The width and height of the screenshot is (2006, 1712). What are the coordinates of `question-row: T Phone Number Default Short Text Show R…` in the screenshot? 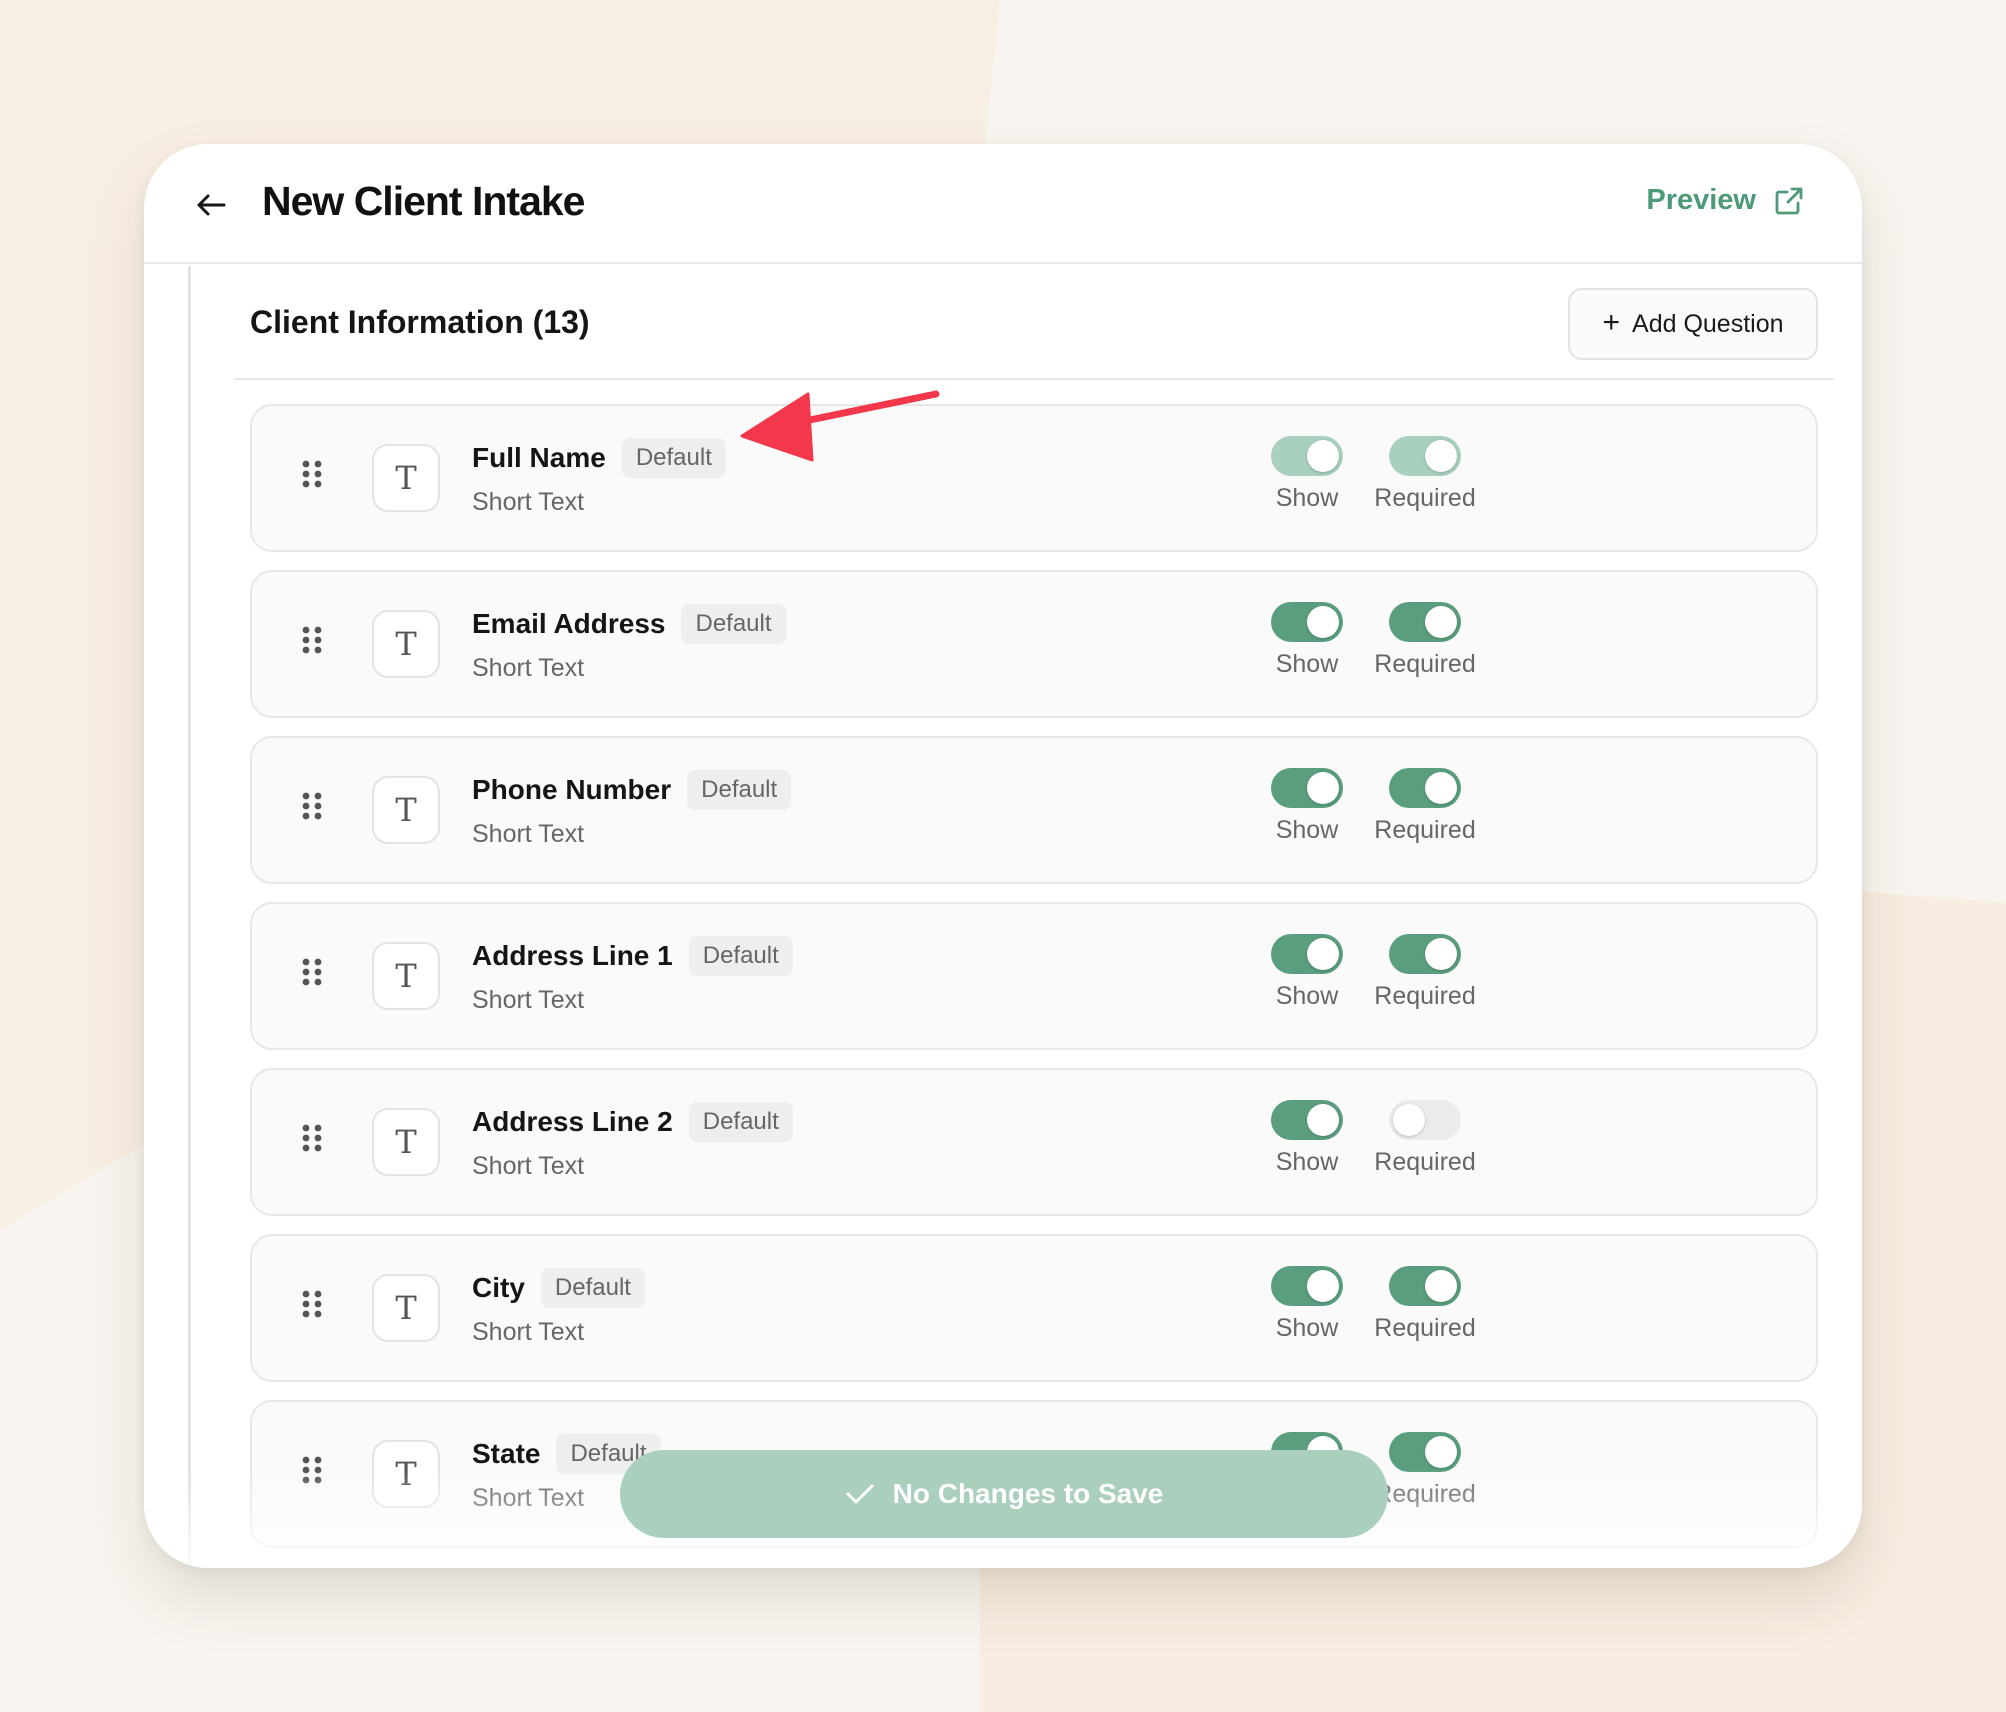 It's located at (1034, 810).